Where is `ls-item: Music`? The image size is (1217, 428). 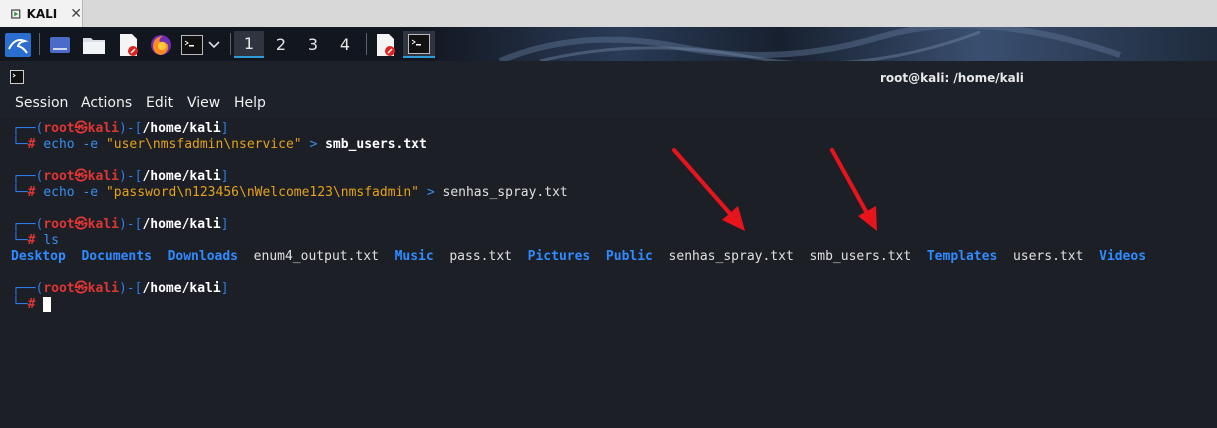 ls-item: Music is located at coordinates (414, 256).